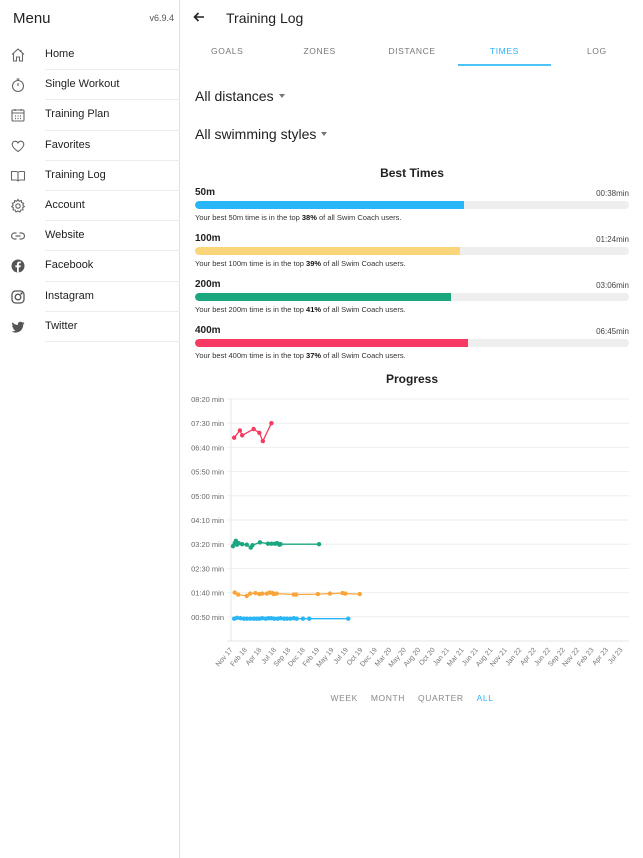 Image resolution: width=643 pixels, height=858 pixels. I want to click on tab-distance: DISTANCE, so click(412, 52).